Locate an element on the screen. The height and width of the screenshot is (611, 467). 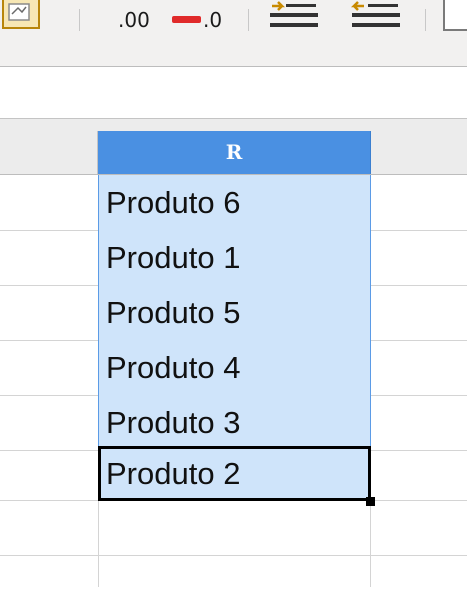
cell-r-4: Produto 4 is located at coordinates (234, 367).